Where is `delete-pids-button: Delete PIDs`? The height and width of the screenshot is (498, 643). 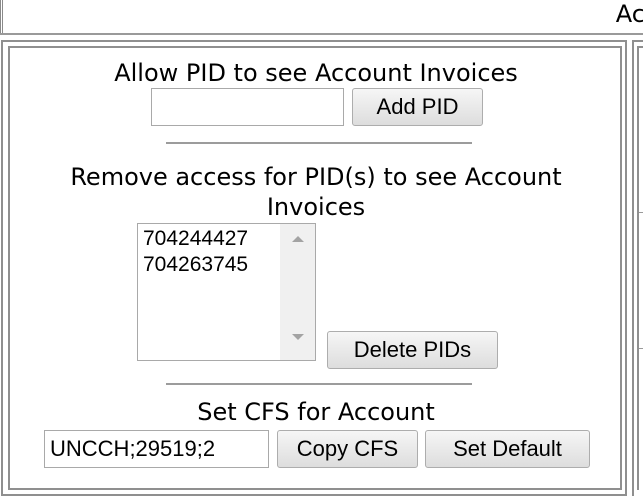
delete-pids-button: Delete PIDs is located at coordinates (412, 350).